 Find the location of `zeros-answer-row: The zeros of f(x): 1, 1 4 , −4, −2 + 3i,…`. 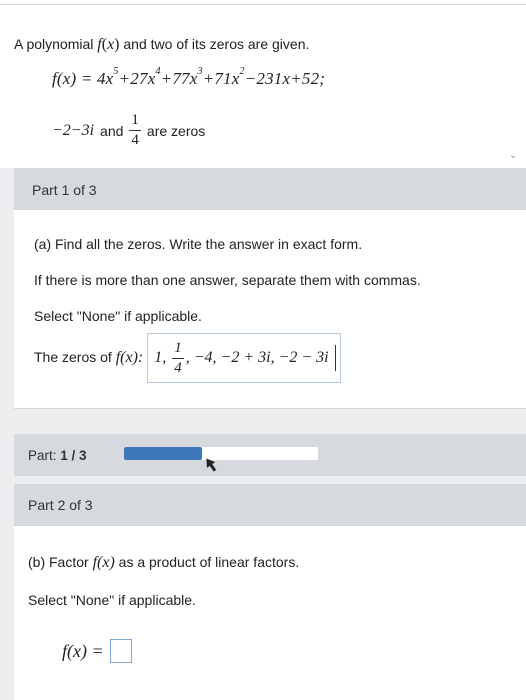

zeros-answer-row: The zeros of f(x): 1, 1 4 , −4, −2 + 3i,… is located at coordinates (187, 358).